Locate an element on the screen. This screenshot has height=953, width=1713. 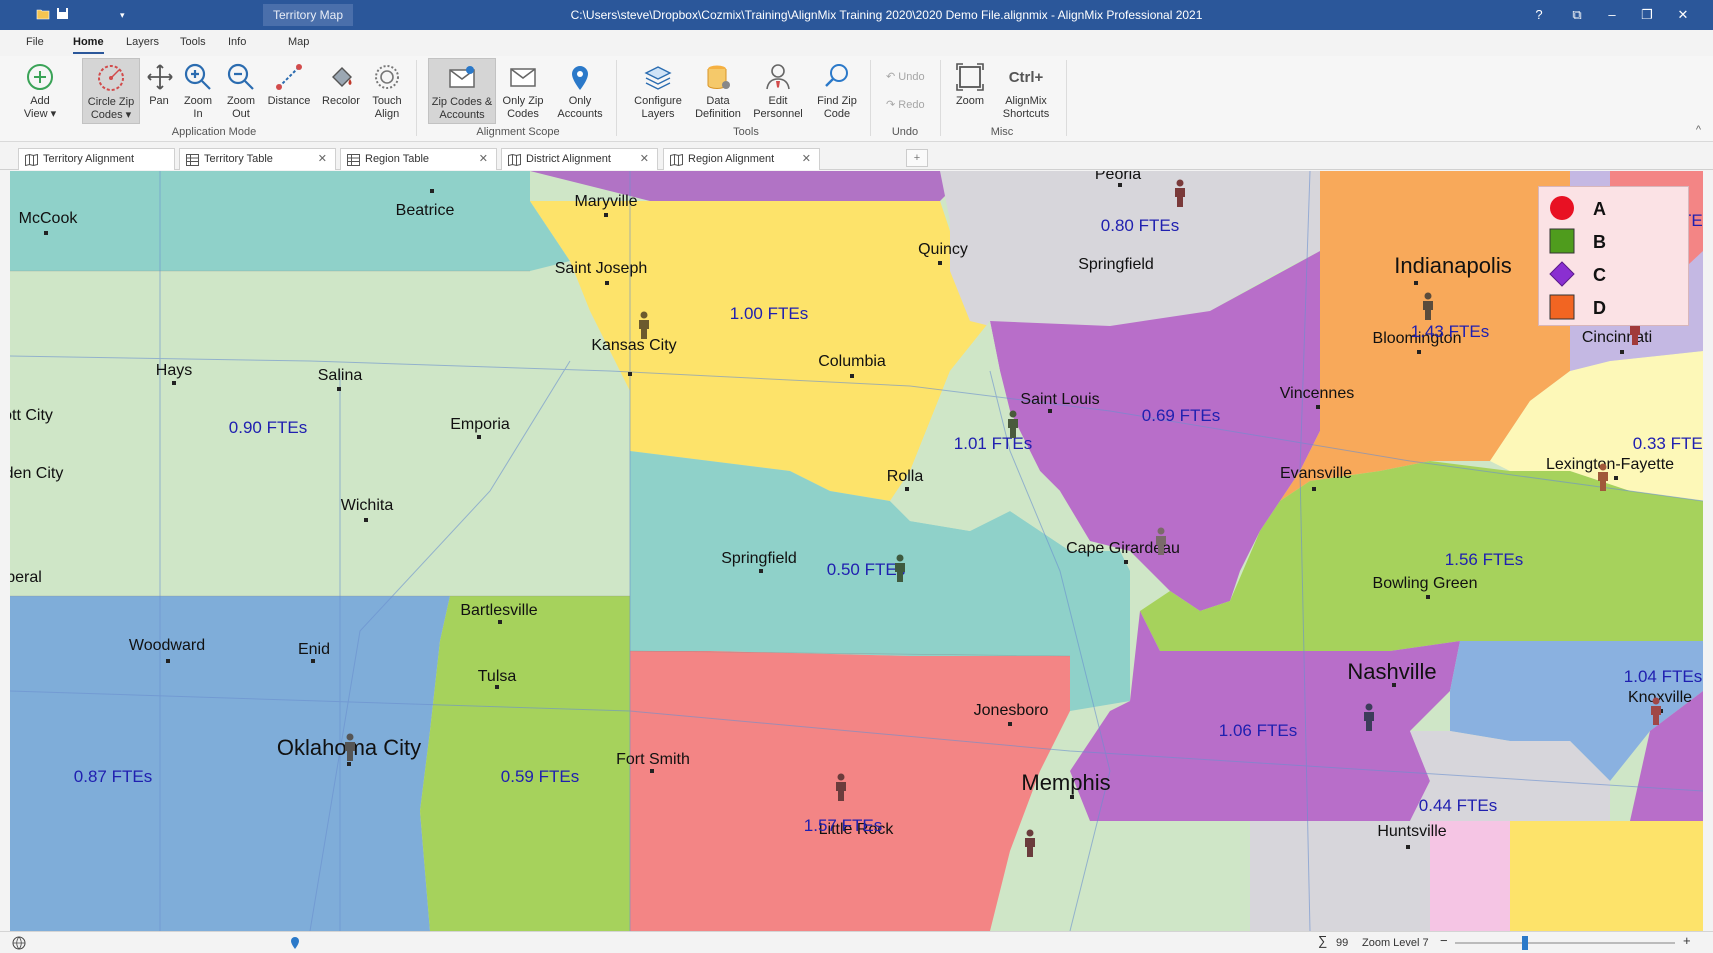
zoom-slider-track is located at coordinates (1565, 943).